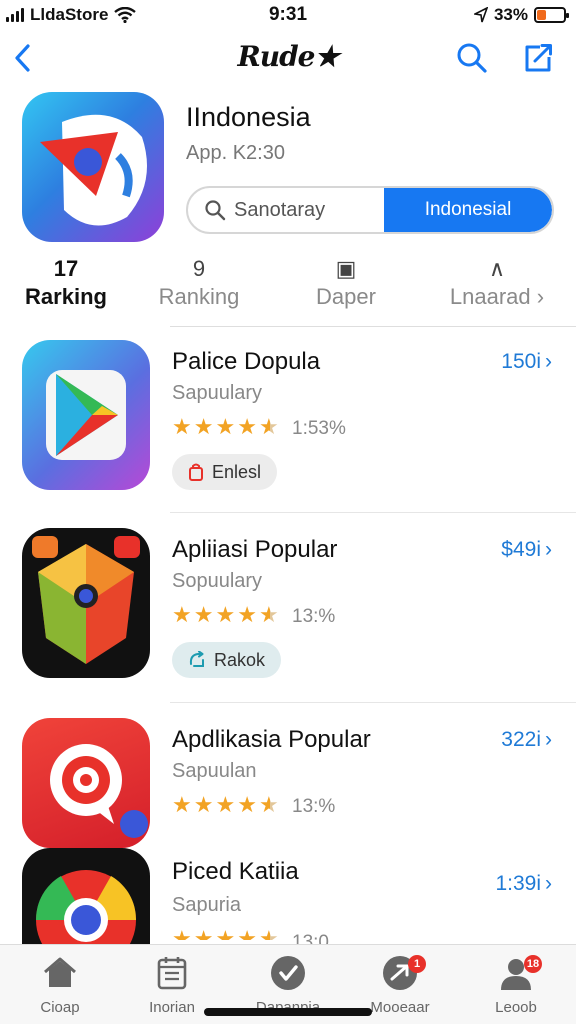 The width and height of the screenshot is (576, 1024). I want to click on location-icon, so click(480, 15).